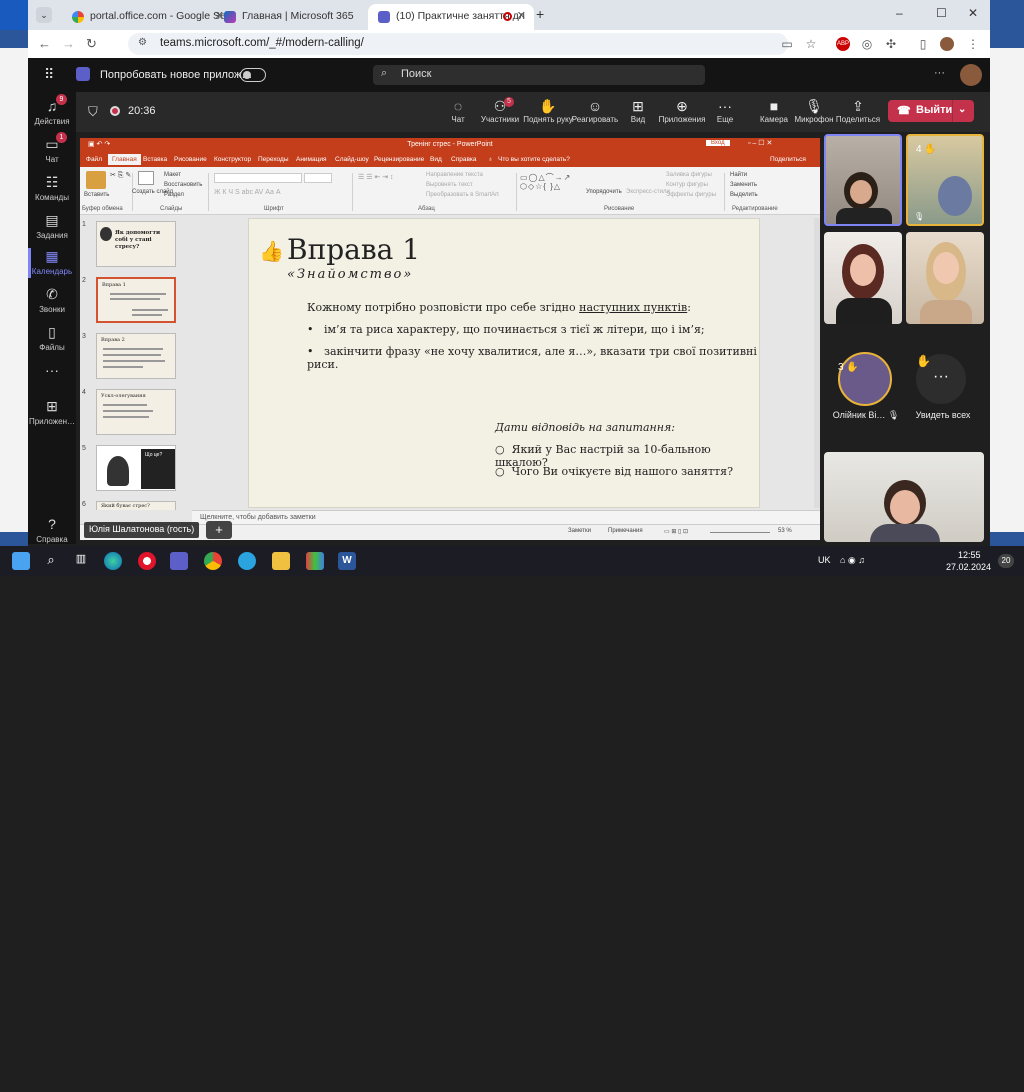 Image resolution: width=1024 pixels, height=1092 pixels. I want to click on ppt-tab-active: Главная, so click(124, 159).